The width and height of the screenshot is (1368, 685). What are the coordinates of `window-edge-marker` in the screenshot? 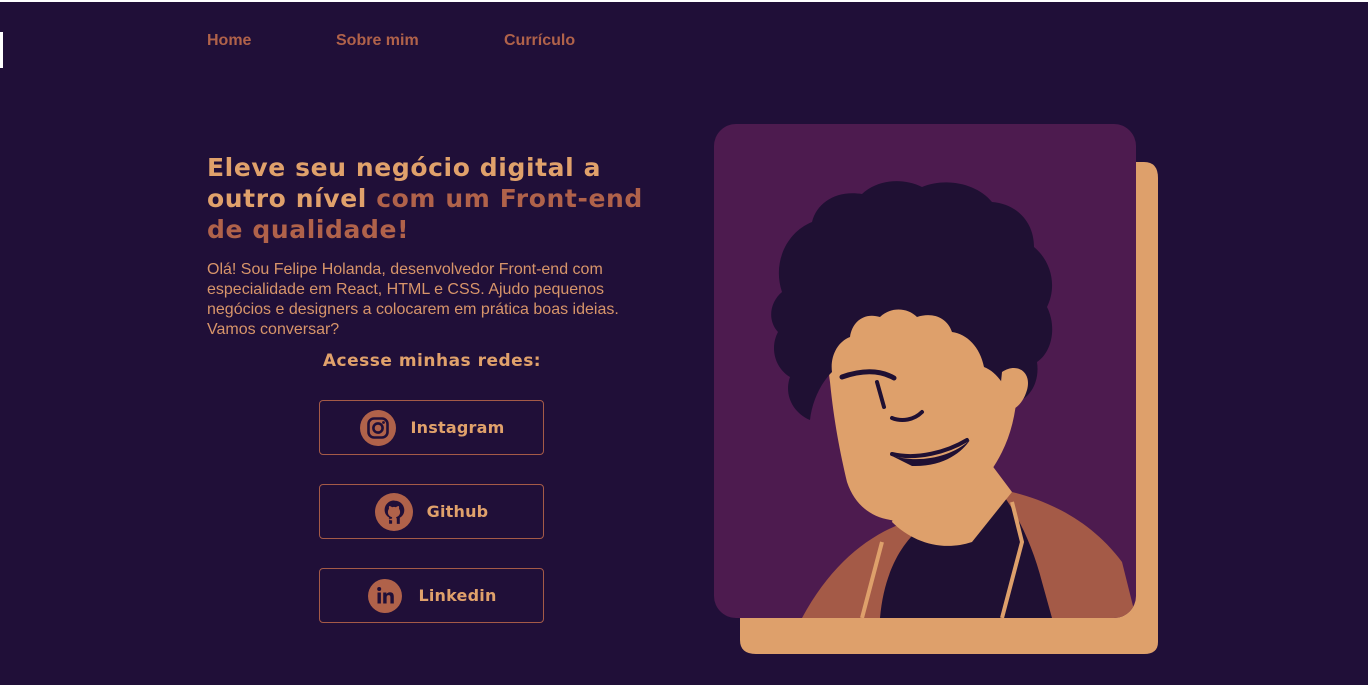 It's located at (1, 50).